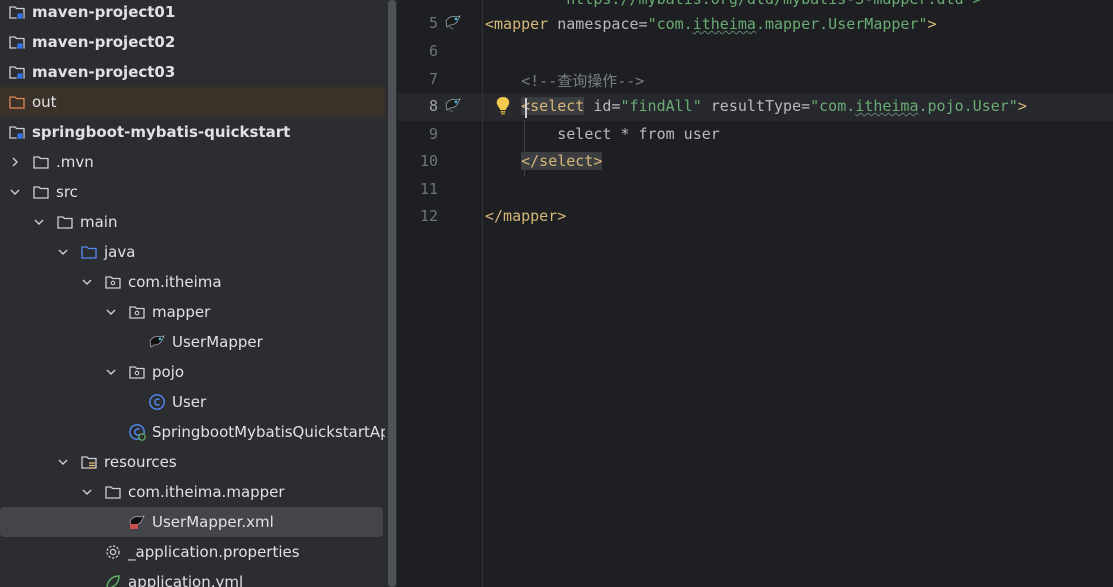 This screenshot has width=1113, height=587. Describe the element at coordinates (206, 492) in the screenshot. I see `tree-item-label: com.itheima.mapper` at that location.